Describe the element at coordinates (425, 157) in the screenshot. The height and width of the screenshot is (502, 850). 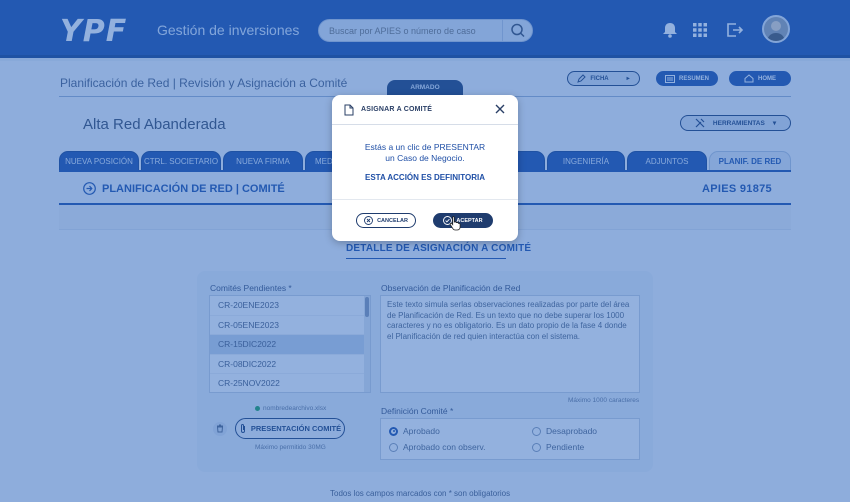
I see `modal-message-line: un Caso de Negocio.` at that location.